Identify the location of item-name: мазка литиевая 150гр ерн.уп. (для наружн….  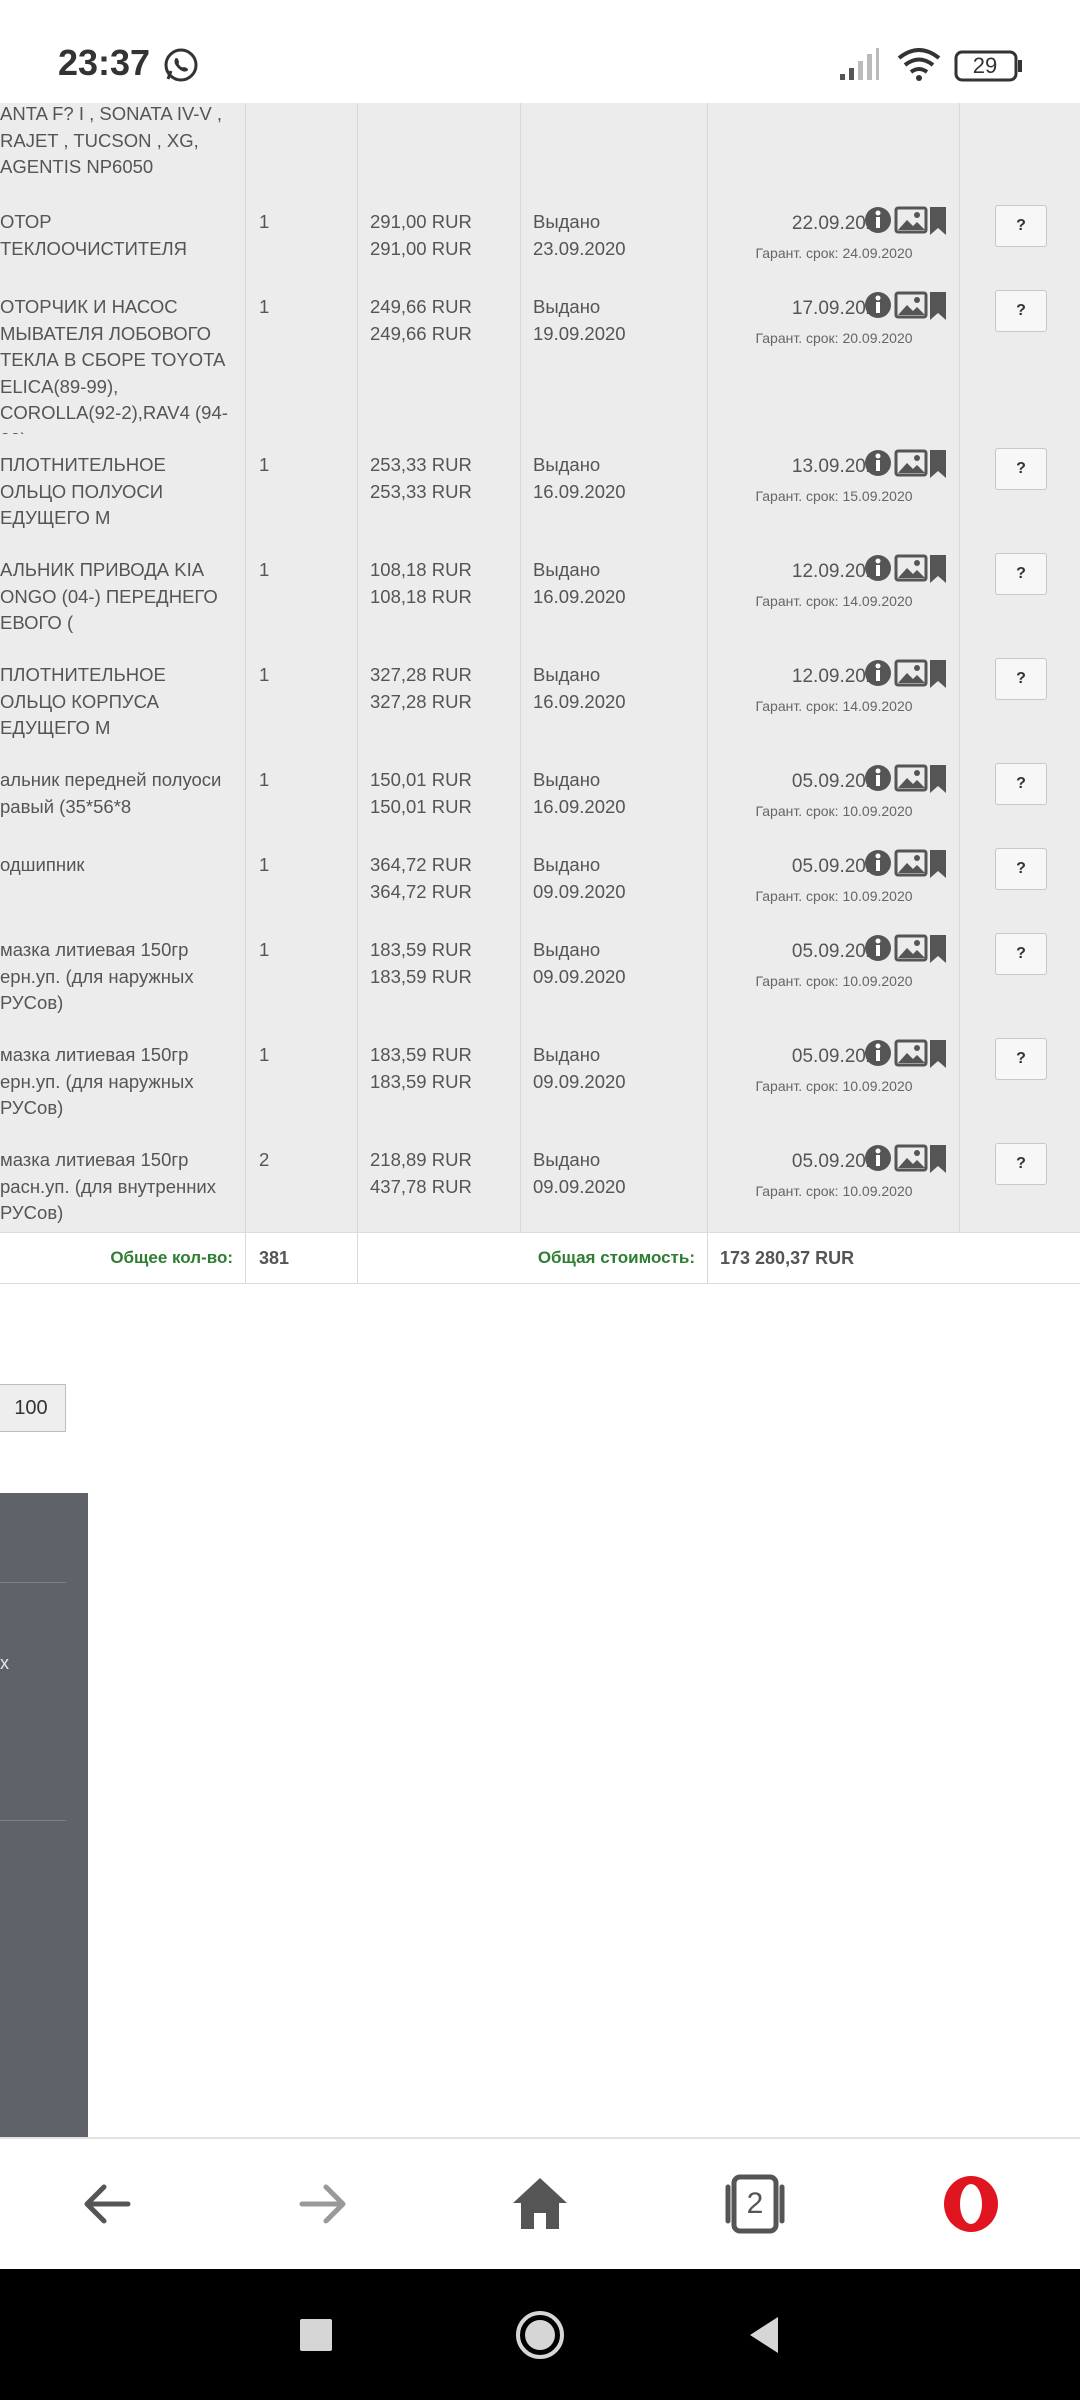
(97, 1081).